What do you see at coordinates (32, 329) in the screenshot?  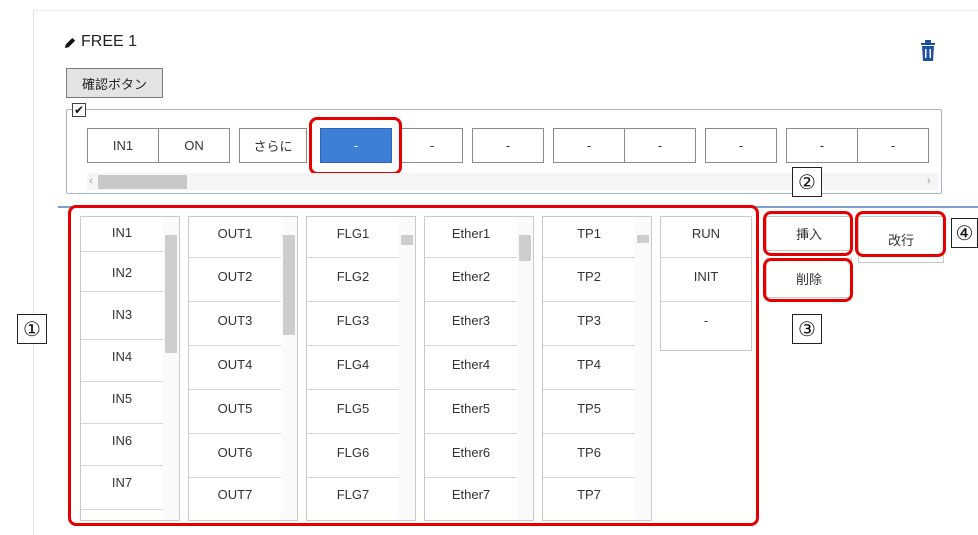 I see `callout-1: ①` at bounding box center [32, 329].